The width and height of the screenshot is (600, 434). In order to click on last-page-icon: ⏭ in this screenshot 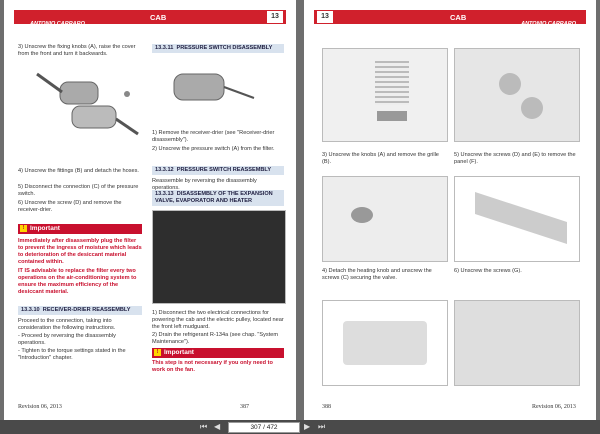, I will do `click(321, 427)`.